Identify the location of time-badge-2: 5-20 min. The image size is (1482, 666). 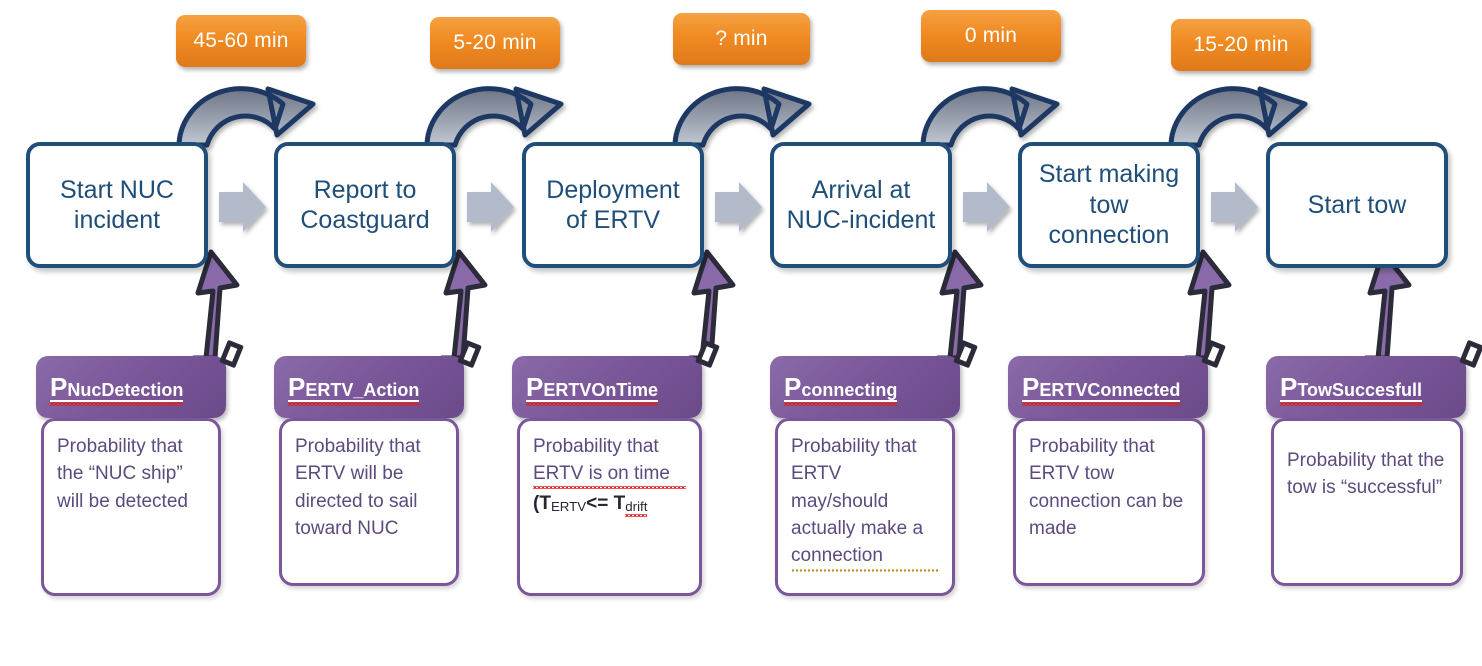
(495, 43).